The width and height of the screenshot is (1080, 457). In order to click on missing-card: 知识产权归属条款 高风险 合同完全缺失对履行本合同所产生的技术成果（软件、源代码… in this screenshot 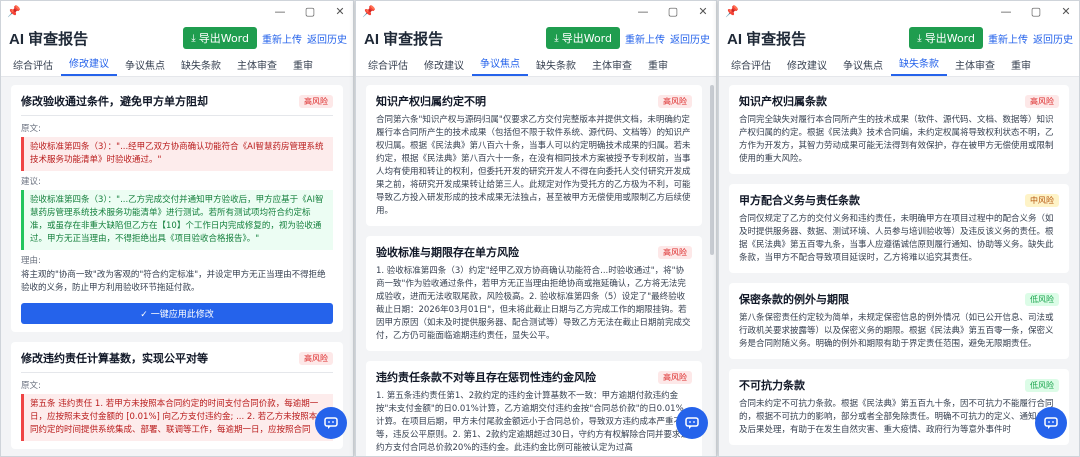, I will do `click(899, 129)`.